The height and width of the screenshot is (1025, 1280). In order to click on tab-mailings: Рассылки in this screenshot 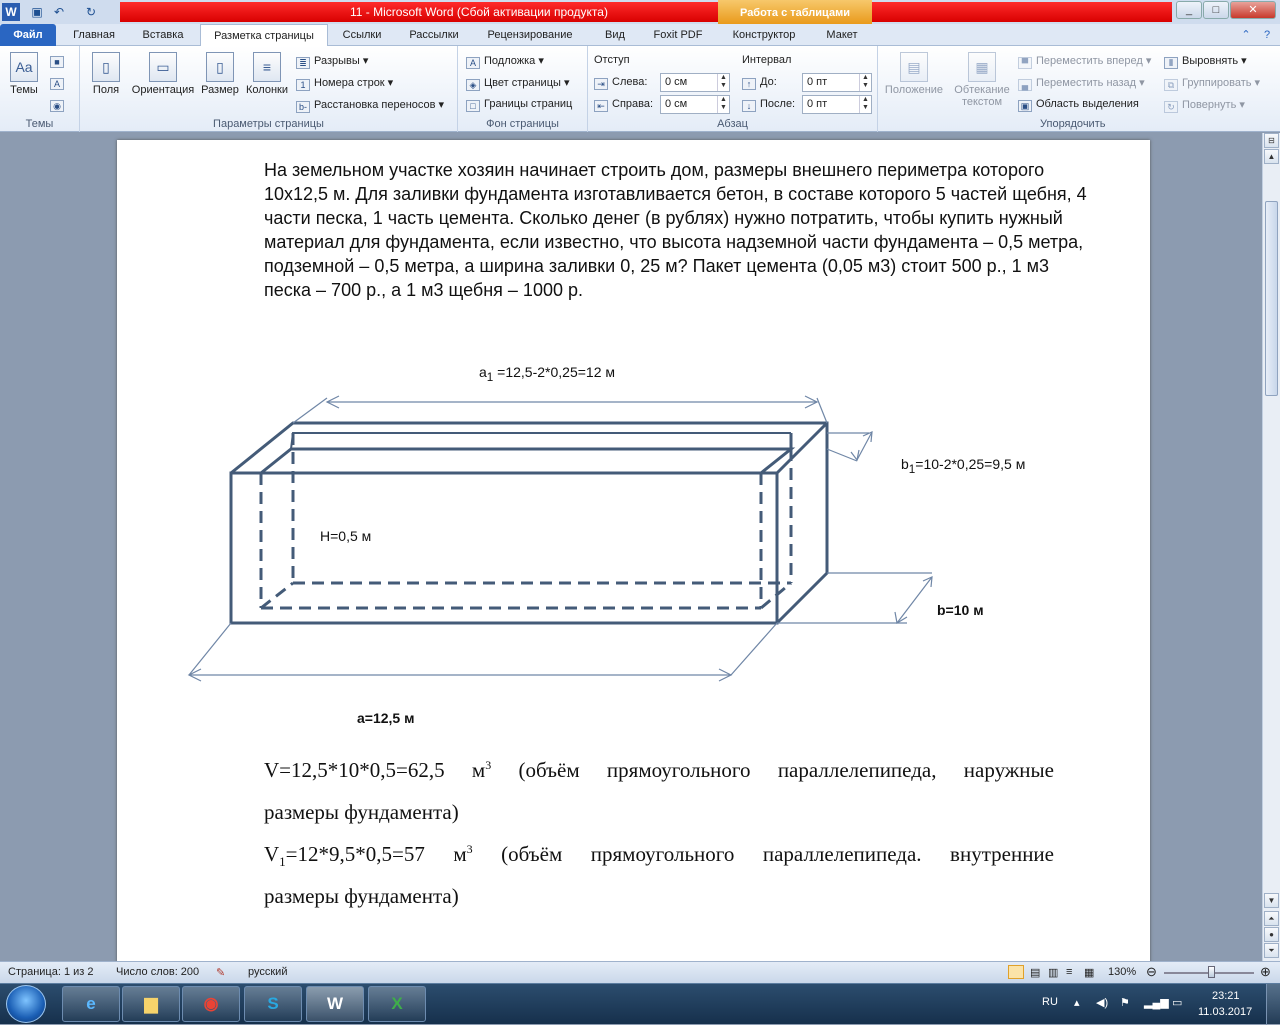, I will do `click(434, 35)`.